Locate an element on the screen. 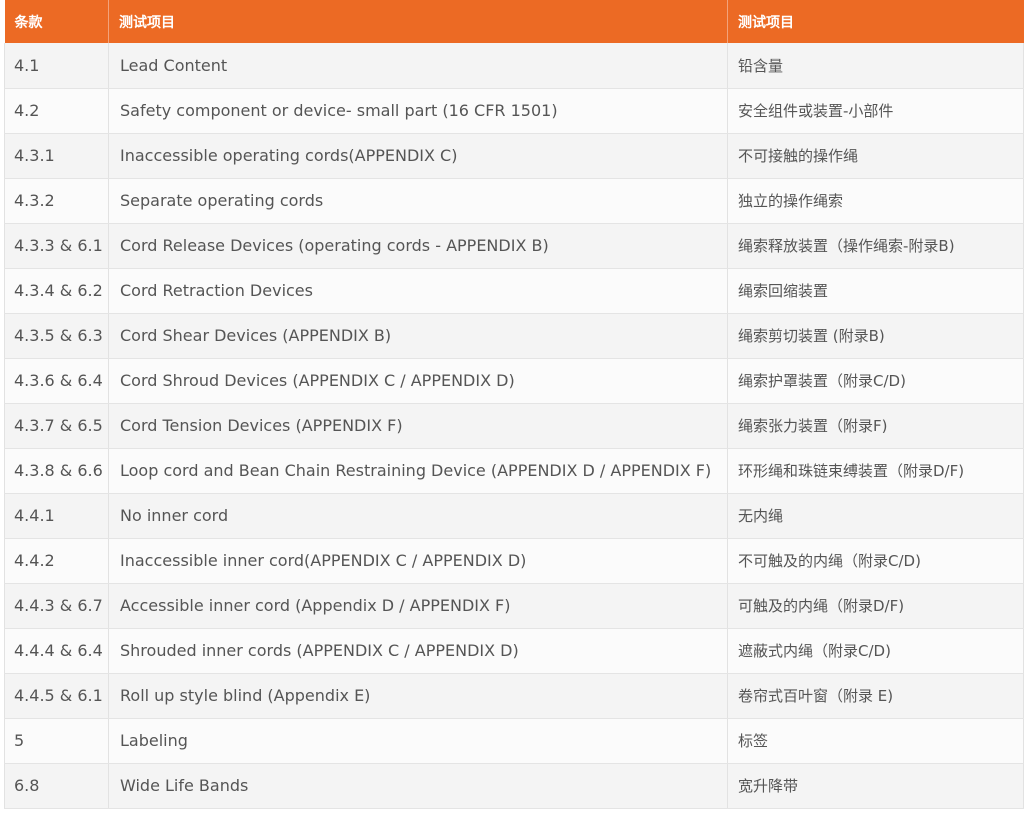 The width and height of the screenshot is (1024, 813). cell-test-item-cn: 绳索释放装置（操作绳索-附录B) is located at coordinates (875, 246).